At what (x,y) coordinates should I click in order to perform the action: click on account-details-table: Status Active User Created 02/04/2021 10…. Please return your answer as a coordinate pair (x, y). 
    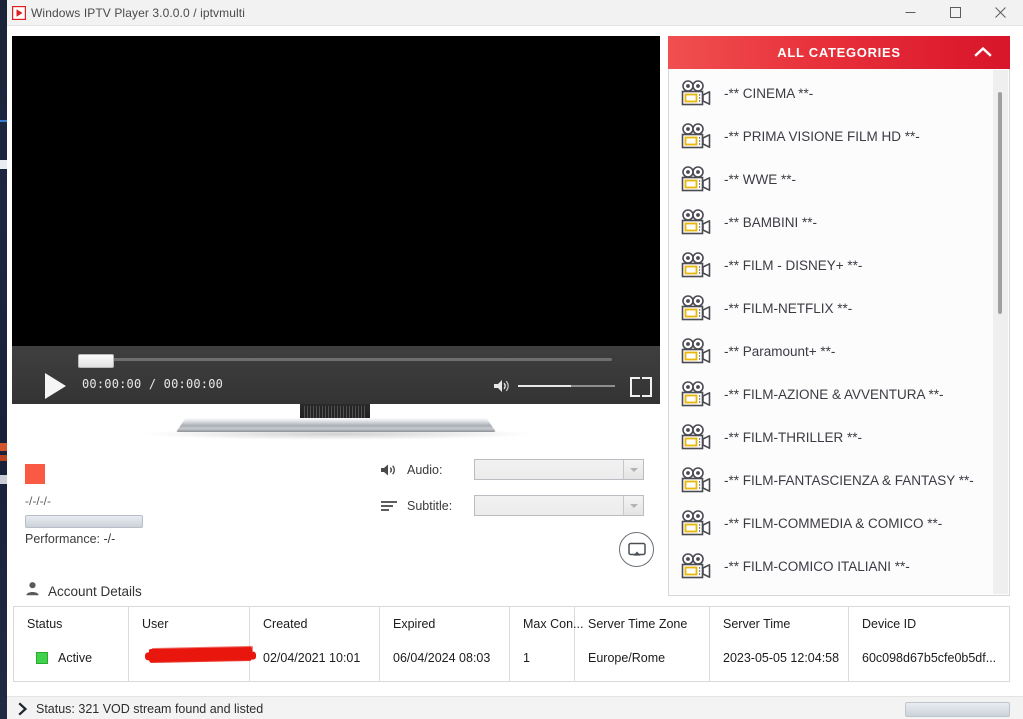
    Looking at the image, I should click on (511, 644).